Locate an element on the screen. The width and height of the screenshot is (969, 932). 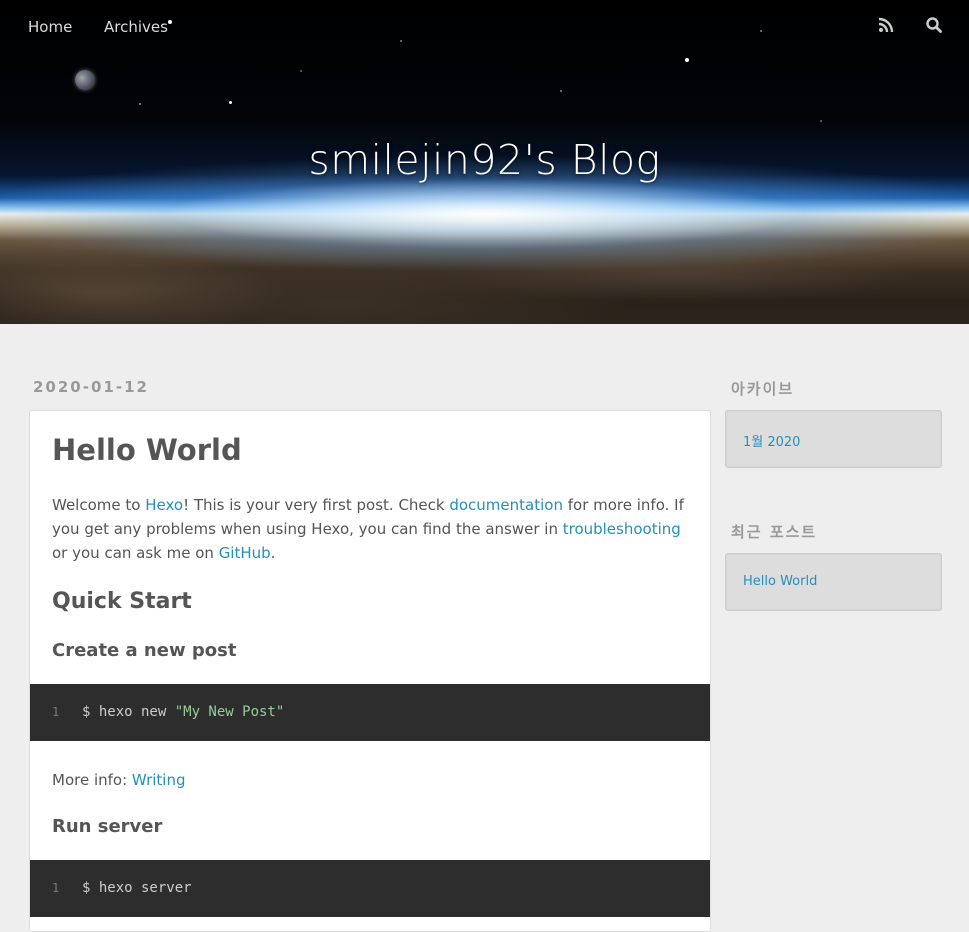
documentation-link: documentation is located at coordinates (506, 505).